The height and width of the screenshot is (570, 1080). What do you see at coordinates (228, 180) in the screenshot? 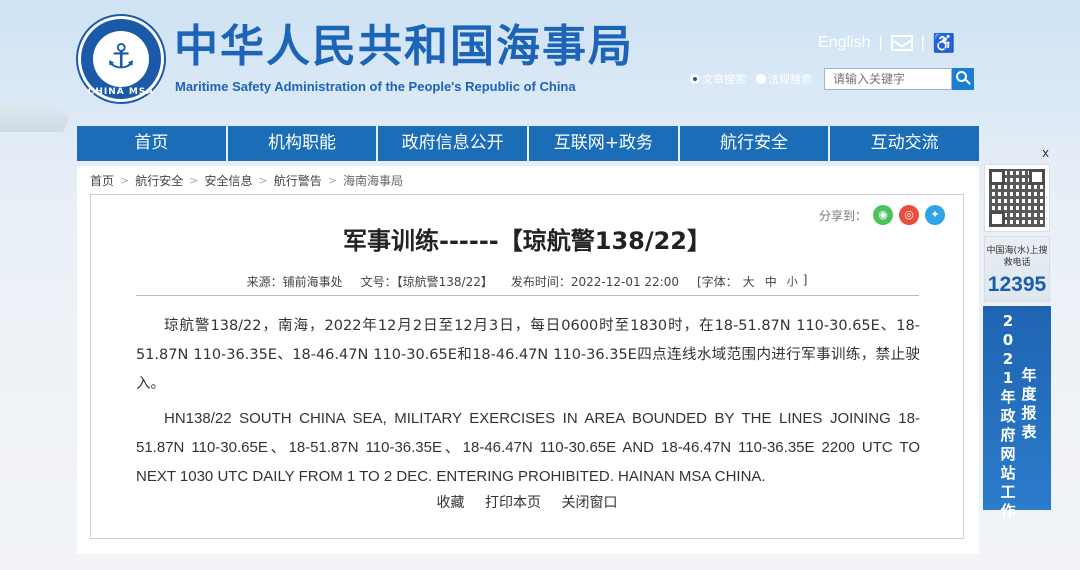
I see `breadcrumb-safety-info: 安全信息` at bounding box center [228, 180].